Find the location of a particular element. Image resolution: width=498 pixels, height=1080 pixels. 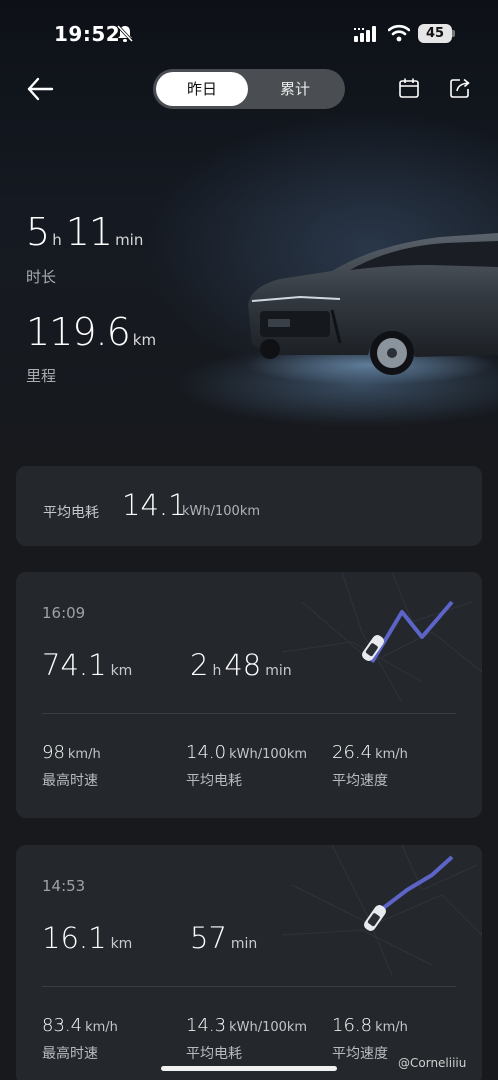

bell-muted-icon is located at coordinates (125, 36).